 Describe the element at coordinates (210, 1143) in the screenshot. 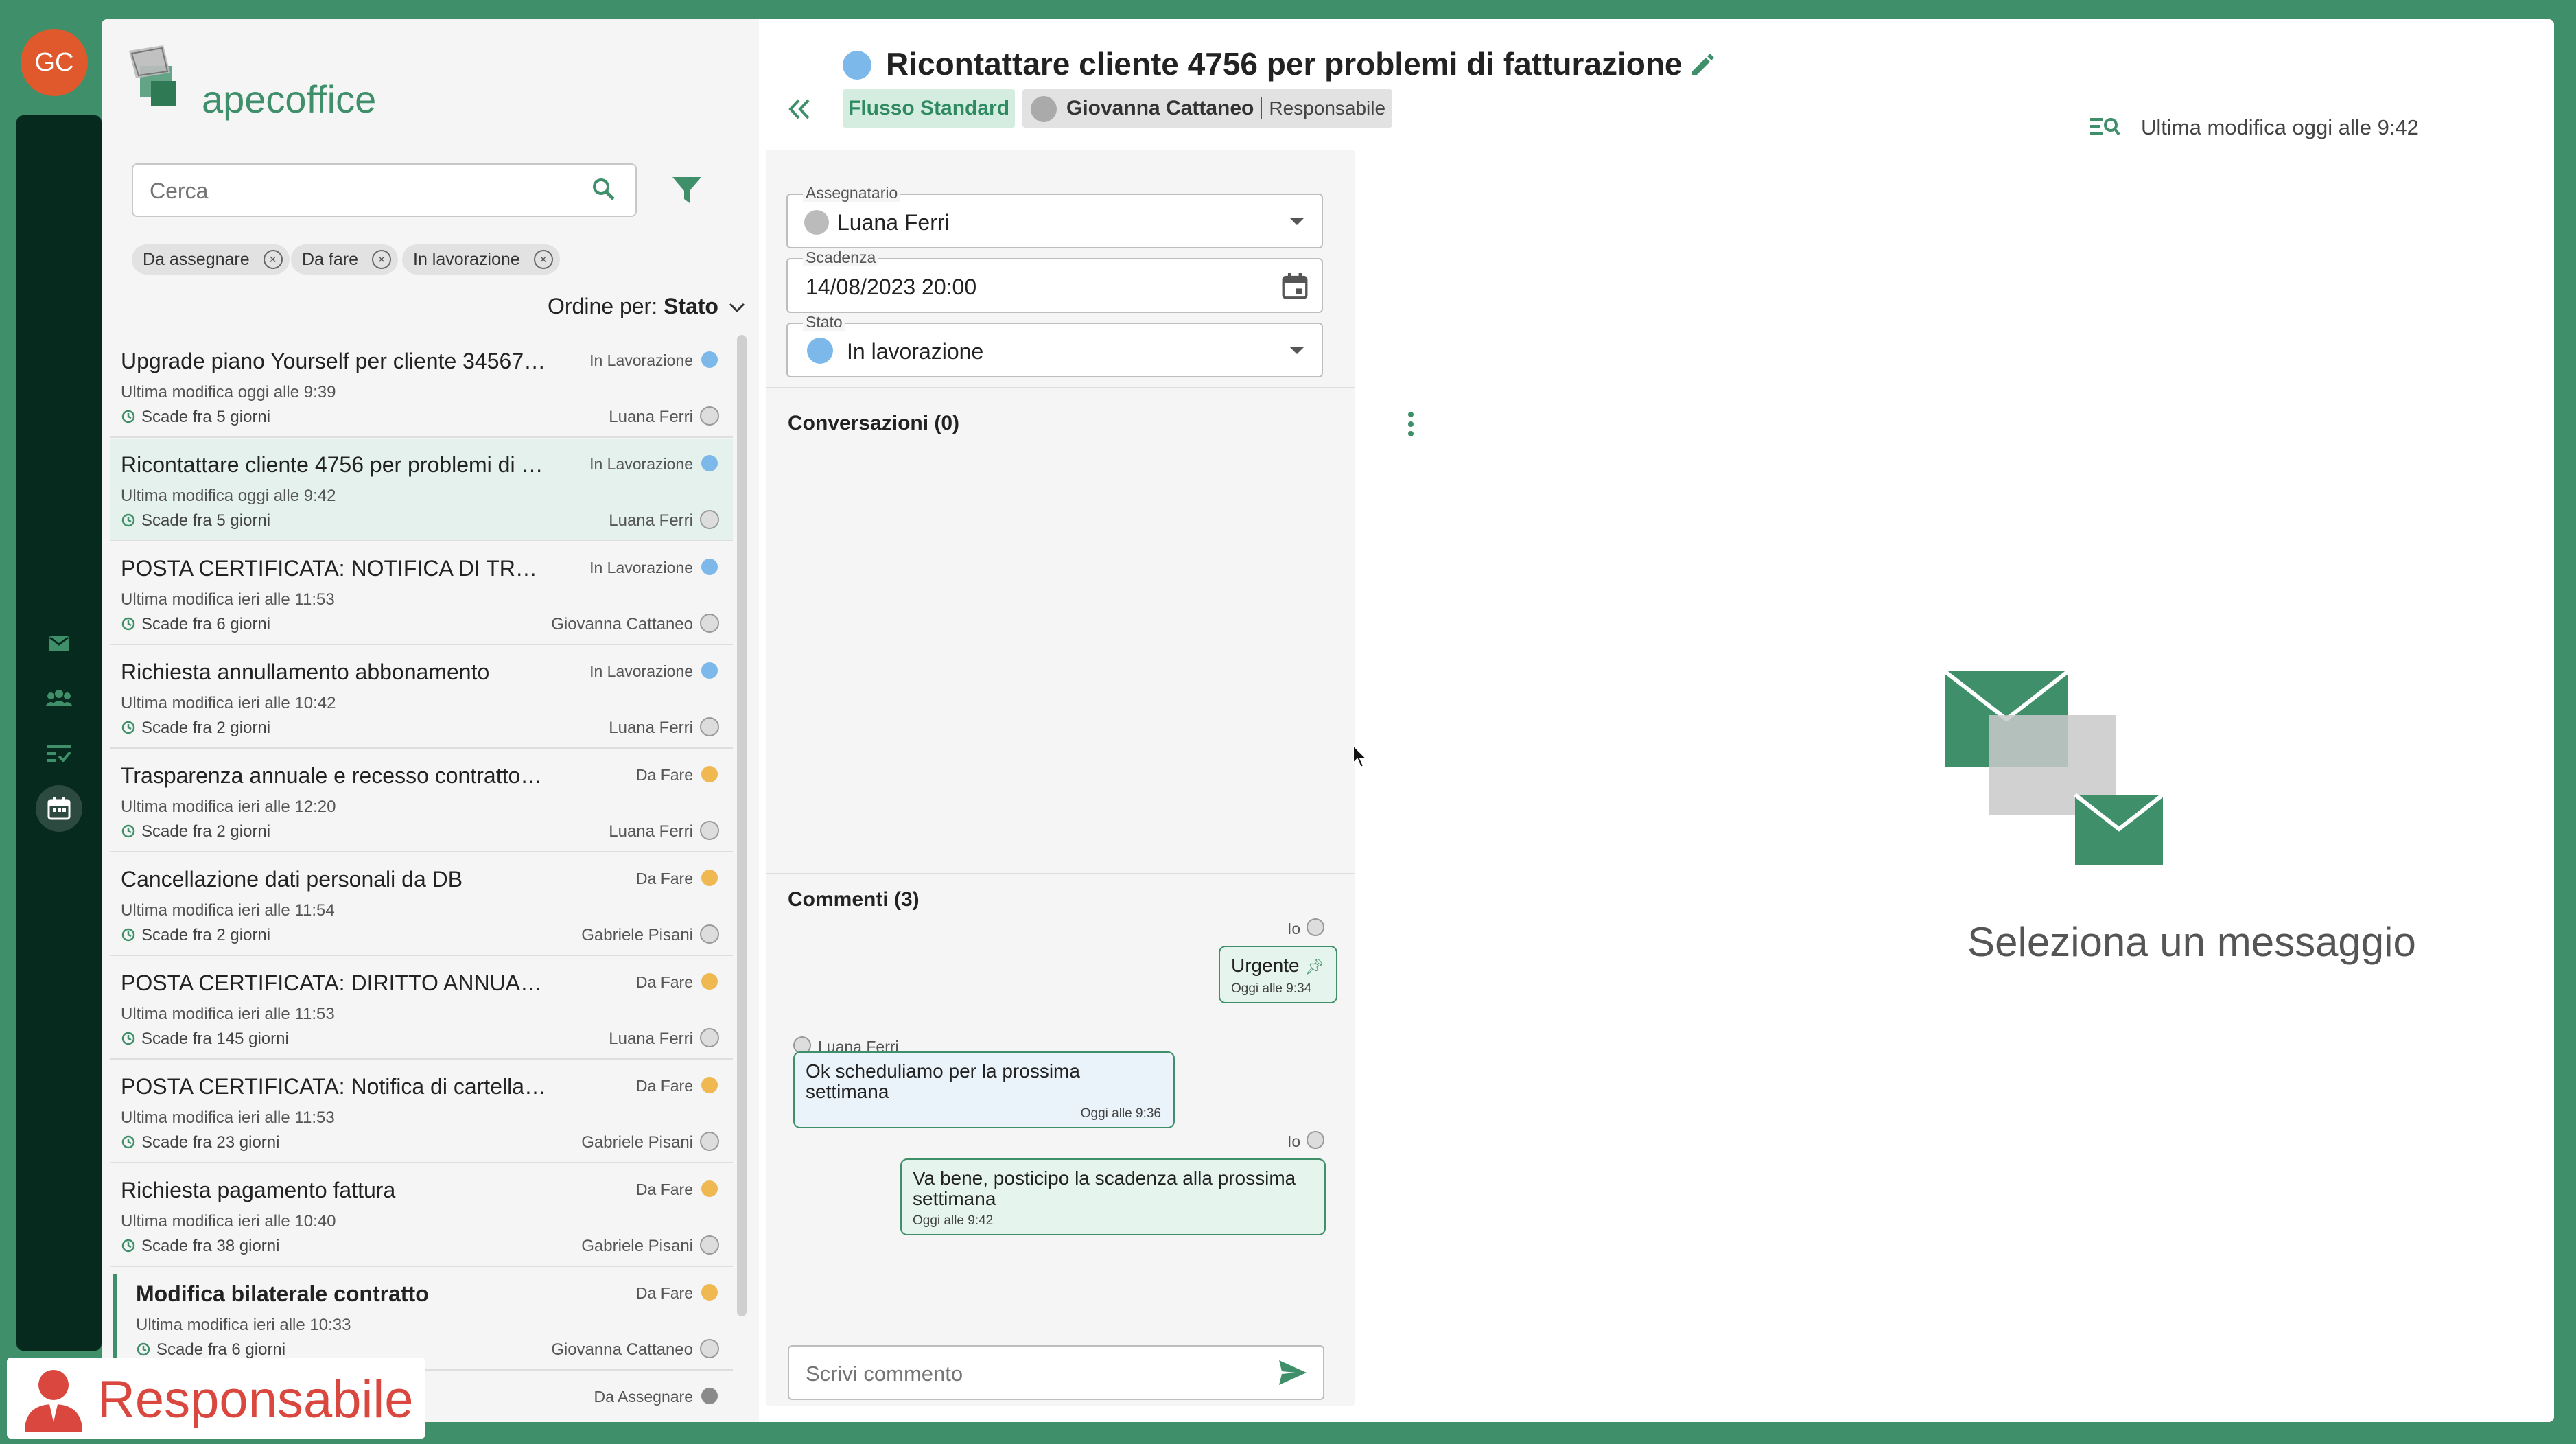

I see `item-due-text: Scade fra 23 giorni` at that location.